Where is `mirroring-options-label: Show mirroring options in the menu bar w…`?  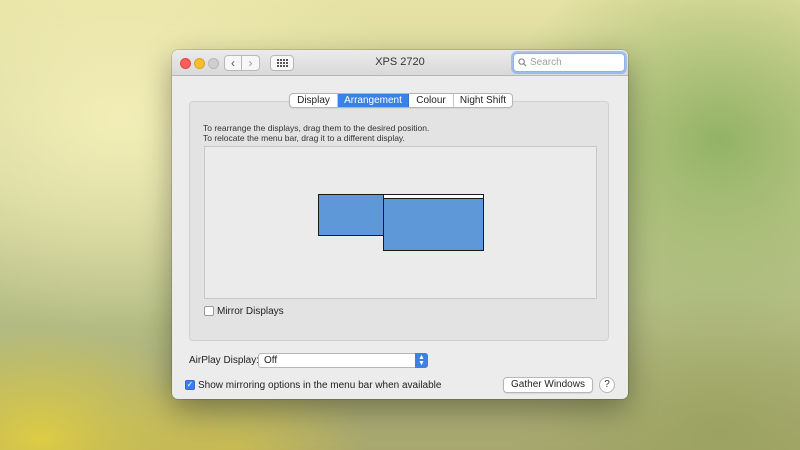 mirroring-options-label: Show mirroring options in the menu bar w… is located at coordinates (320, 385).